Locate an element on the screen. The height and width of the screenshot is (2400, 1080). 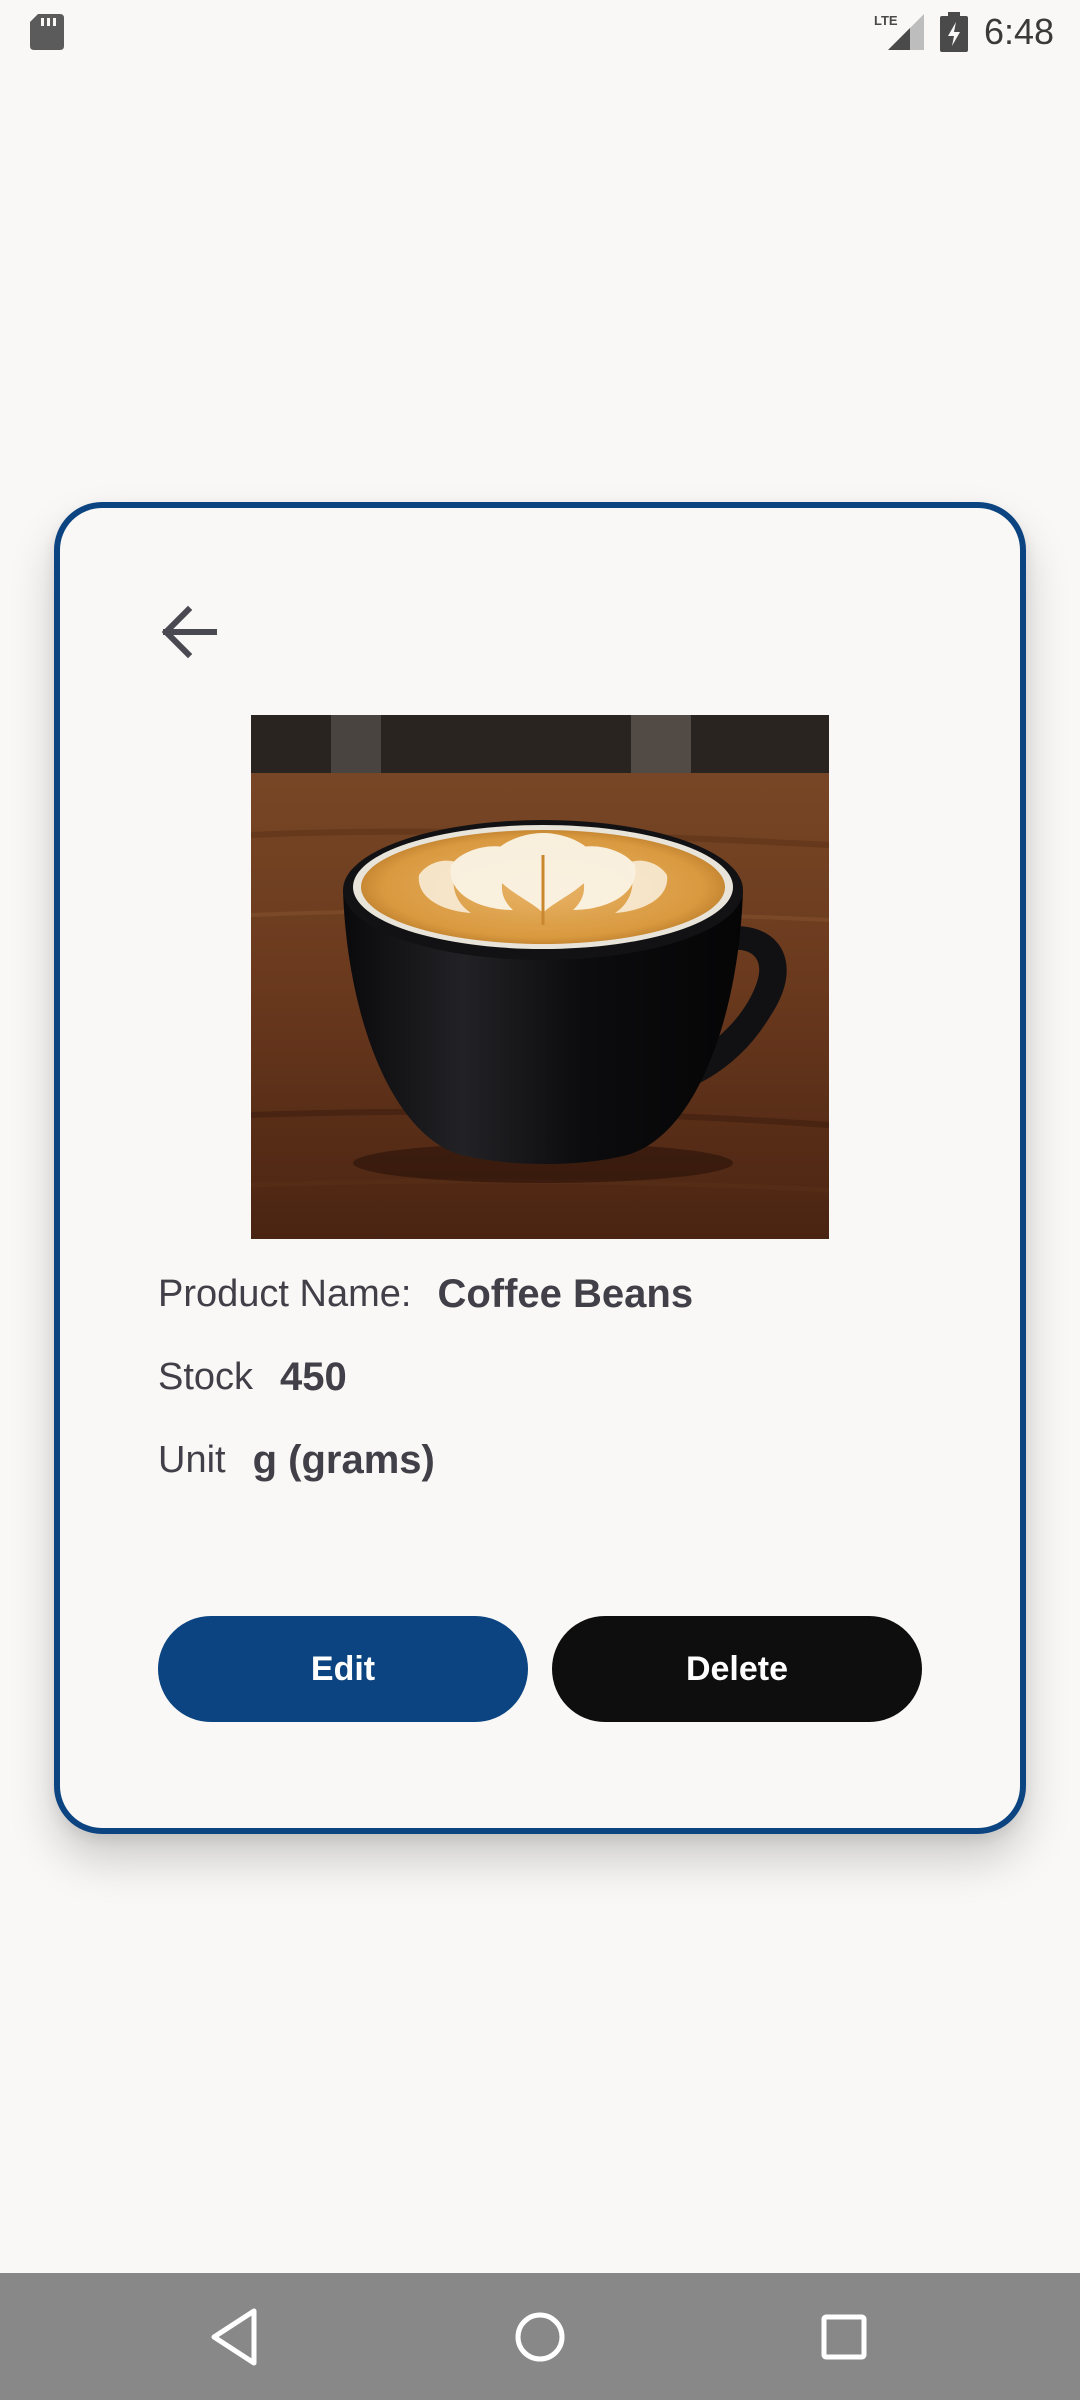
stock-label: Stock is located at coordinates (206, 1376).